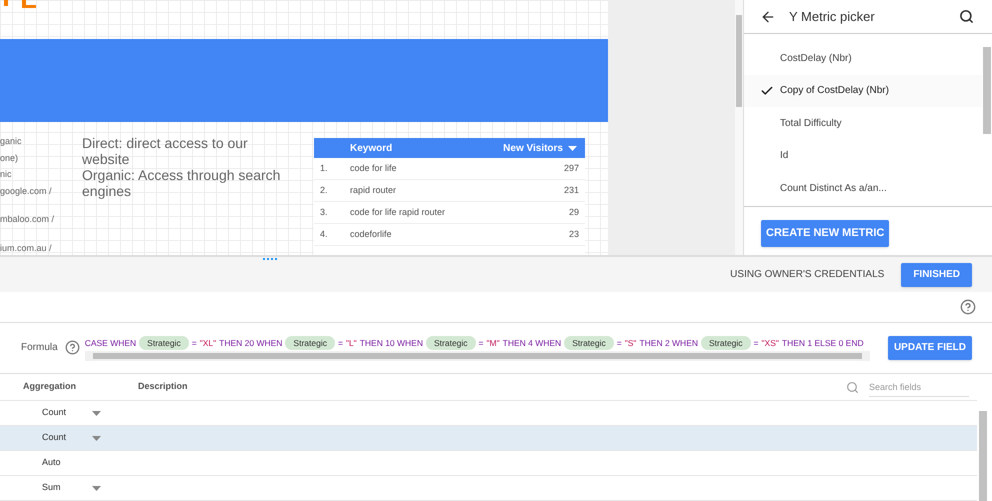 Image resolution: width=992 pixels, height=501 pixels. Describe the element at coordinates (208, 343) in the screenshot. I see `formula-string: "XL"` at that location.